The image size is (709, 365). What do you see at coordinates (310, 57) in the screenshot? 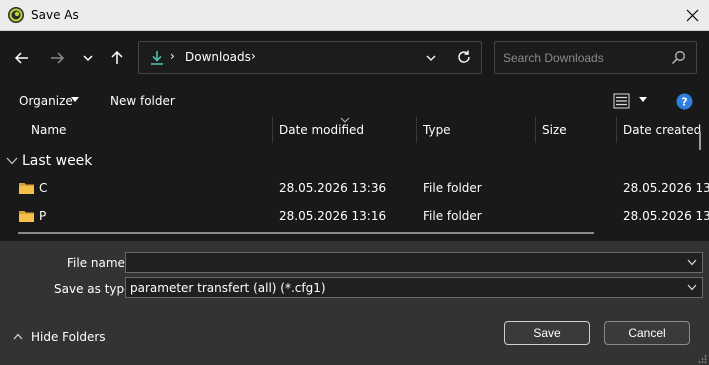
I see `address-bar: › Downloads ›` at bounding box center [310, 57].